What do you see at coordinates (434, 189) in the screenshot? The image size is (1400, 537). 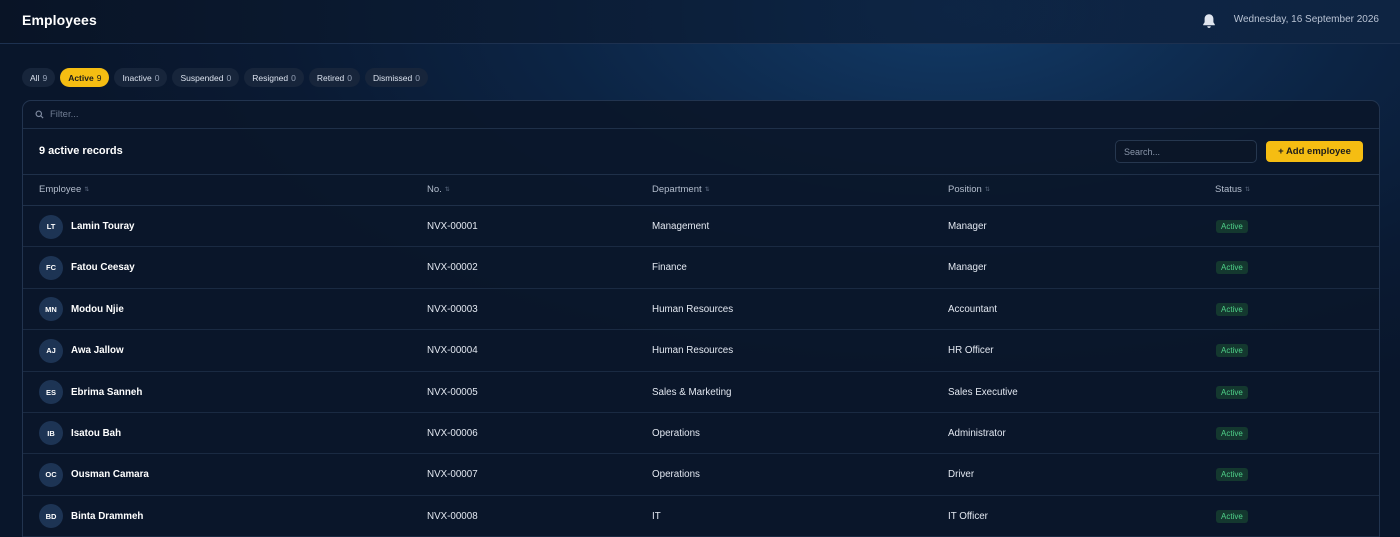 I see `column-header-label: No.` at bounding box center [434, 189].